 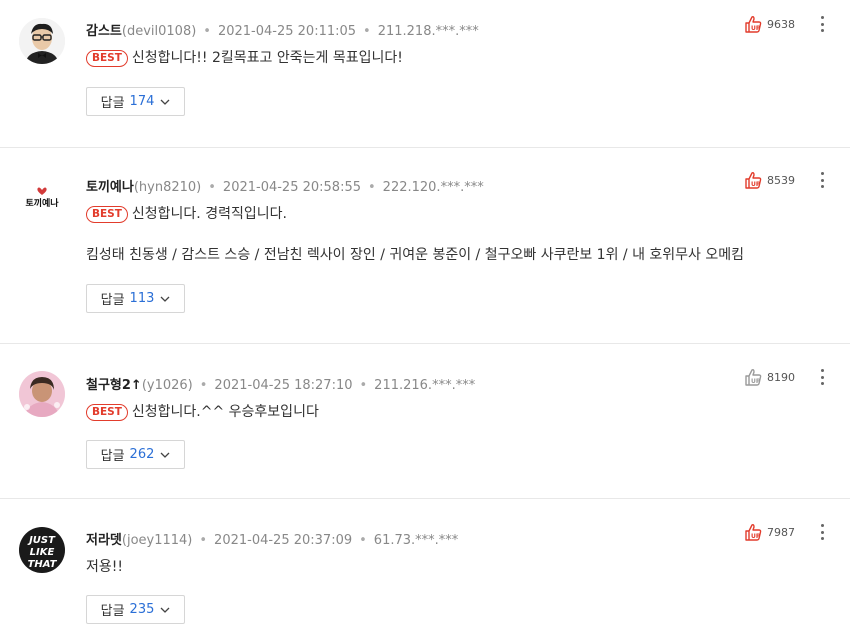 What do you see at coordinates (142, 454) in the screenshot?
I see `reply-count: 262` at bounding box center [142, 454].